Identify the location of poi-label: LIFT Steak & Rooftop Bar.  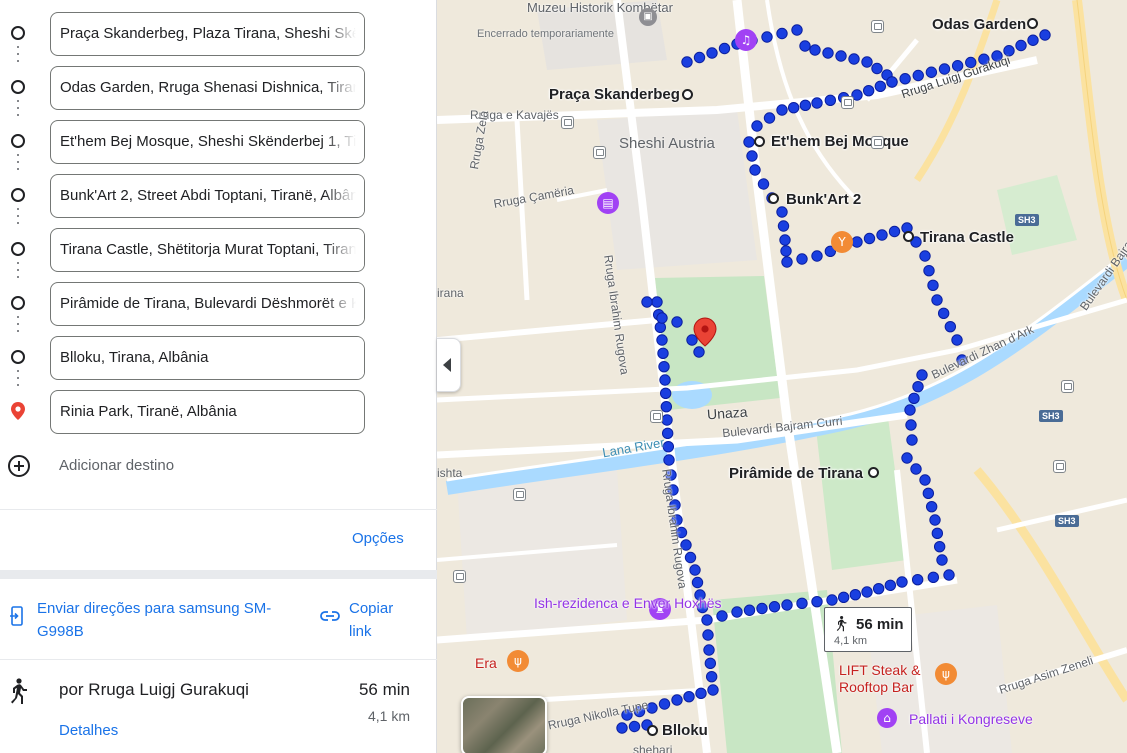
(885, 679).